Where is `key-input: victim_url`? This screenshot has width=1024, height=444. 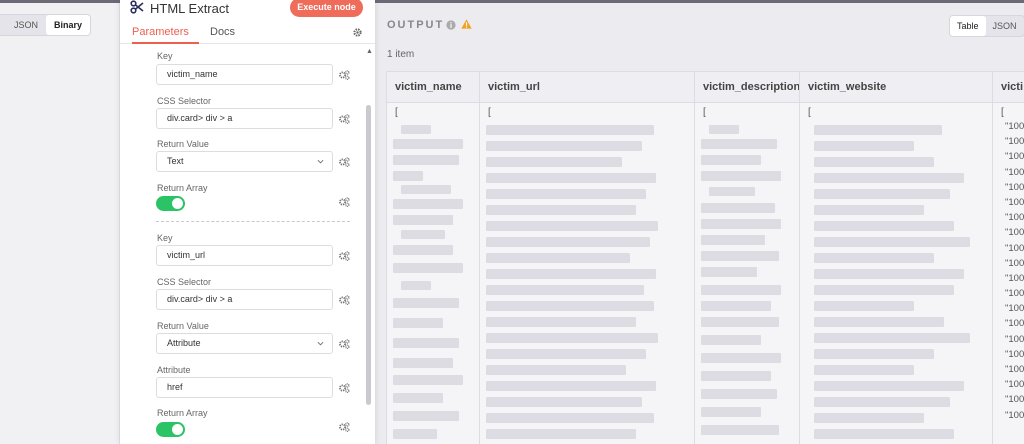 key-input: victim_url is located at coordinates (244, 255).